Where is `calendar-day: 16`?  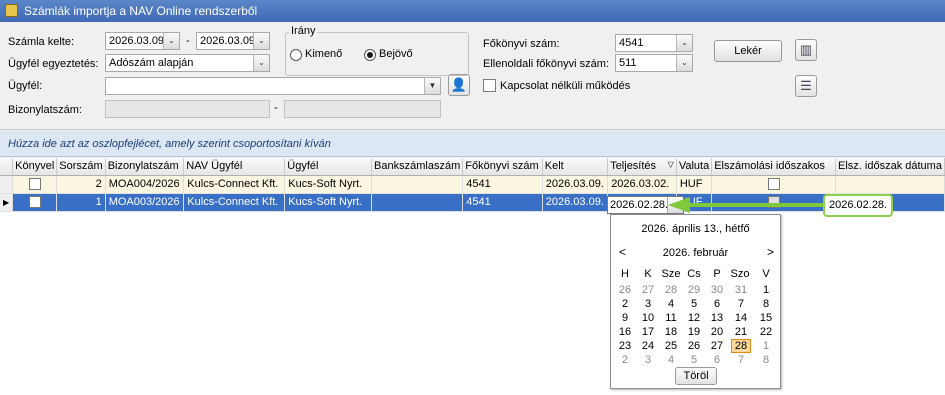 calendar-day: 16 is located at coordinates (625, 332).